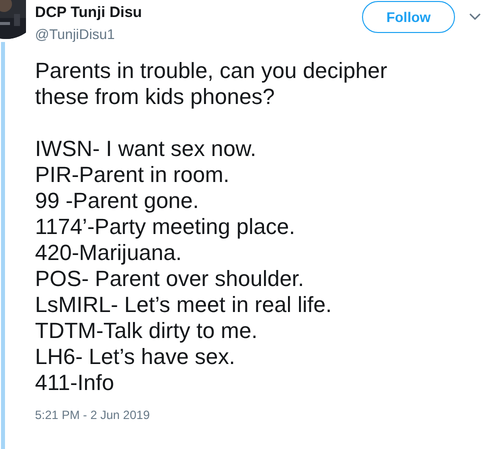 This screenshot has width=486, height=449. What do you see at coordinates (145, 149) in the screenshot?
I see `tweet-line: IWSN- I want sex now.` at bounding box center [145, 149].